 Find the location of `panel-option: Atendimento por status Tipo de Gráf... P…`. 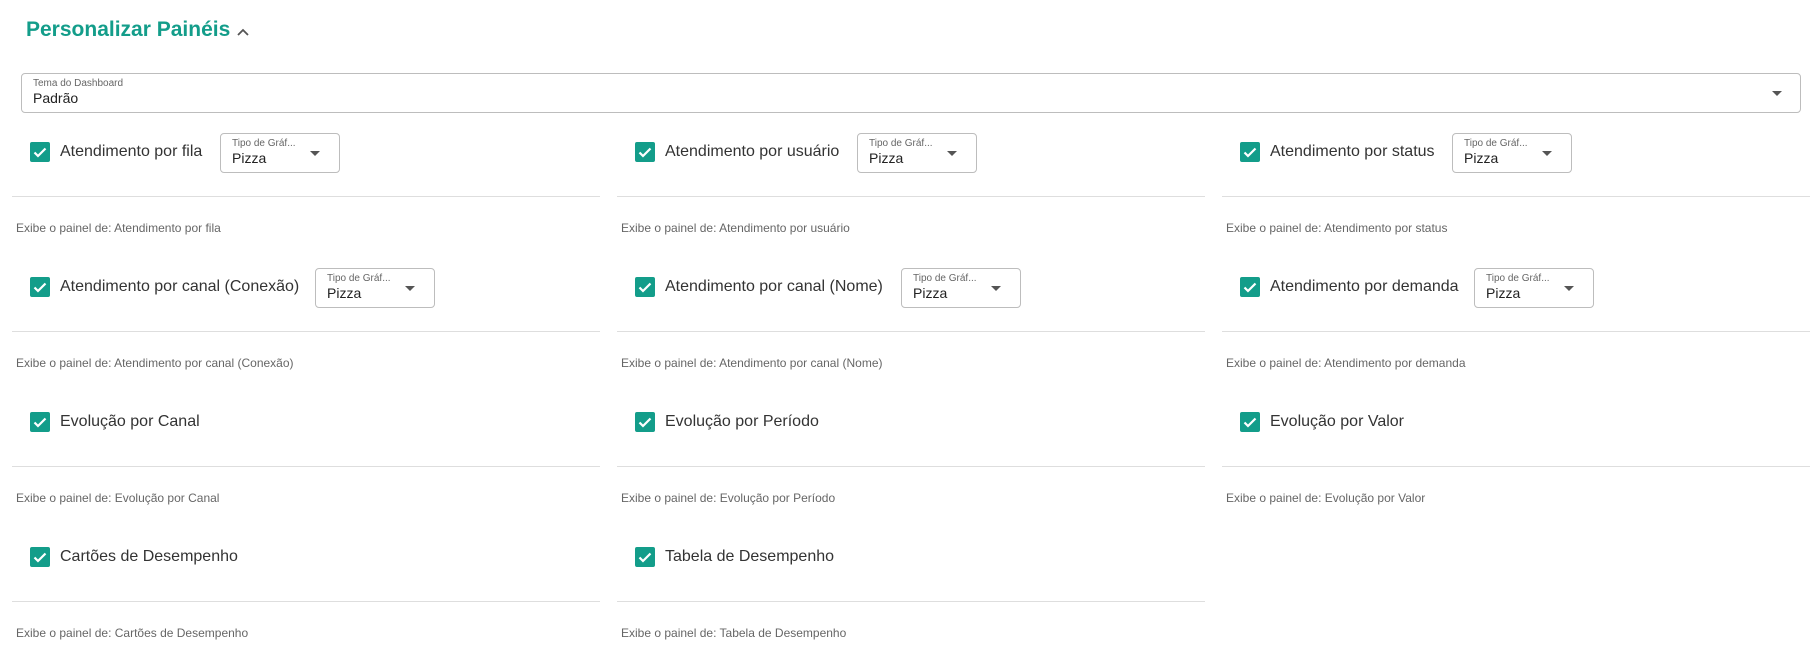

panel-option: Atendimento por status Tipo de Gráf... P… is located at coordinates (1516, 191).